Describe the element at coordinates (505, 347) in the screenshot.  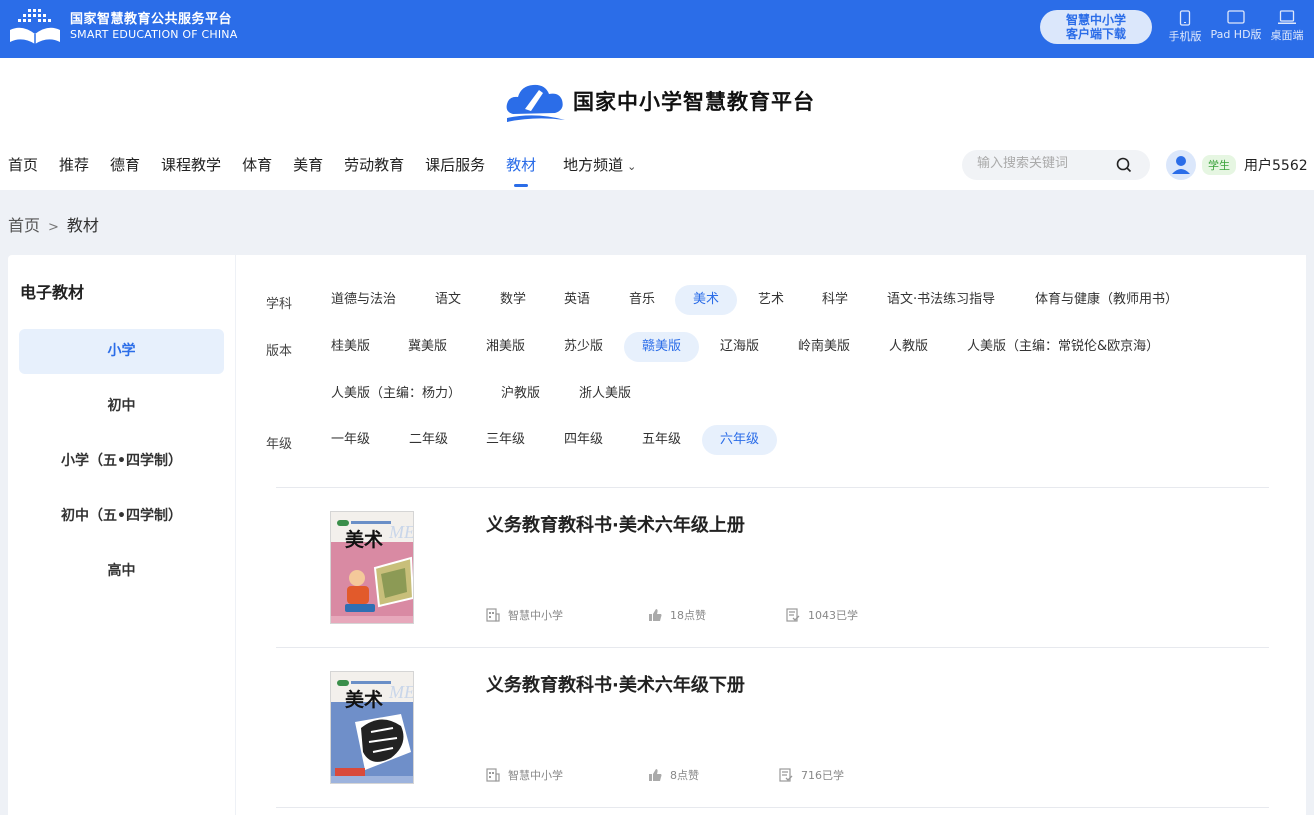
I see `filter-option: 湘美版` at that location.